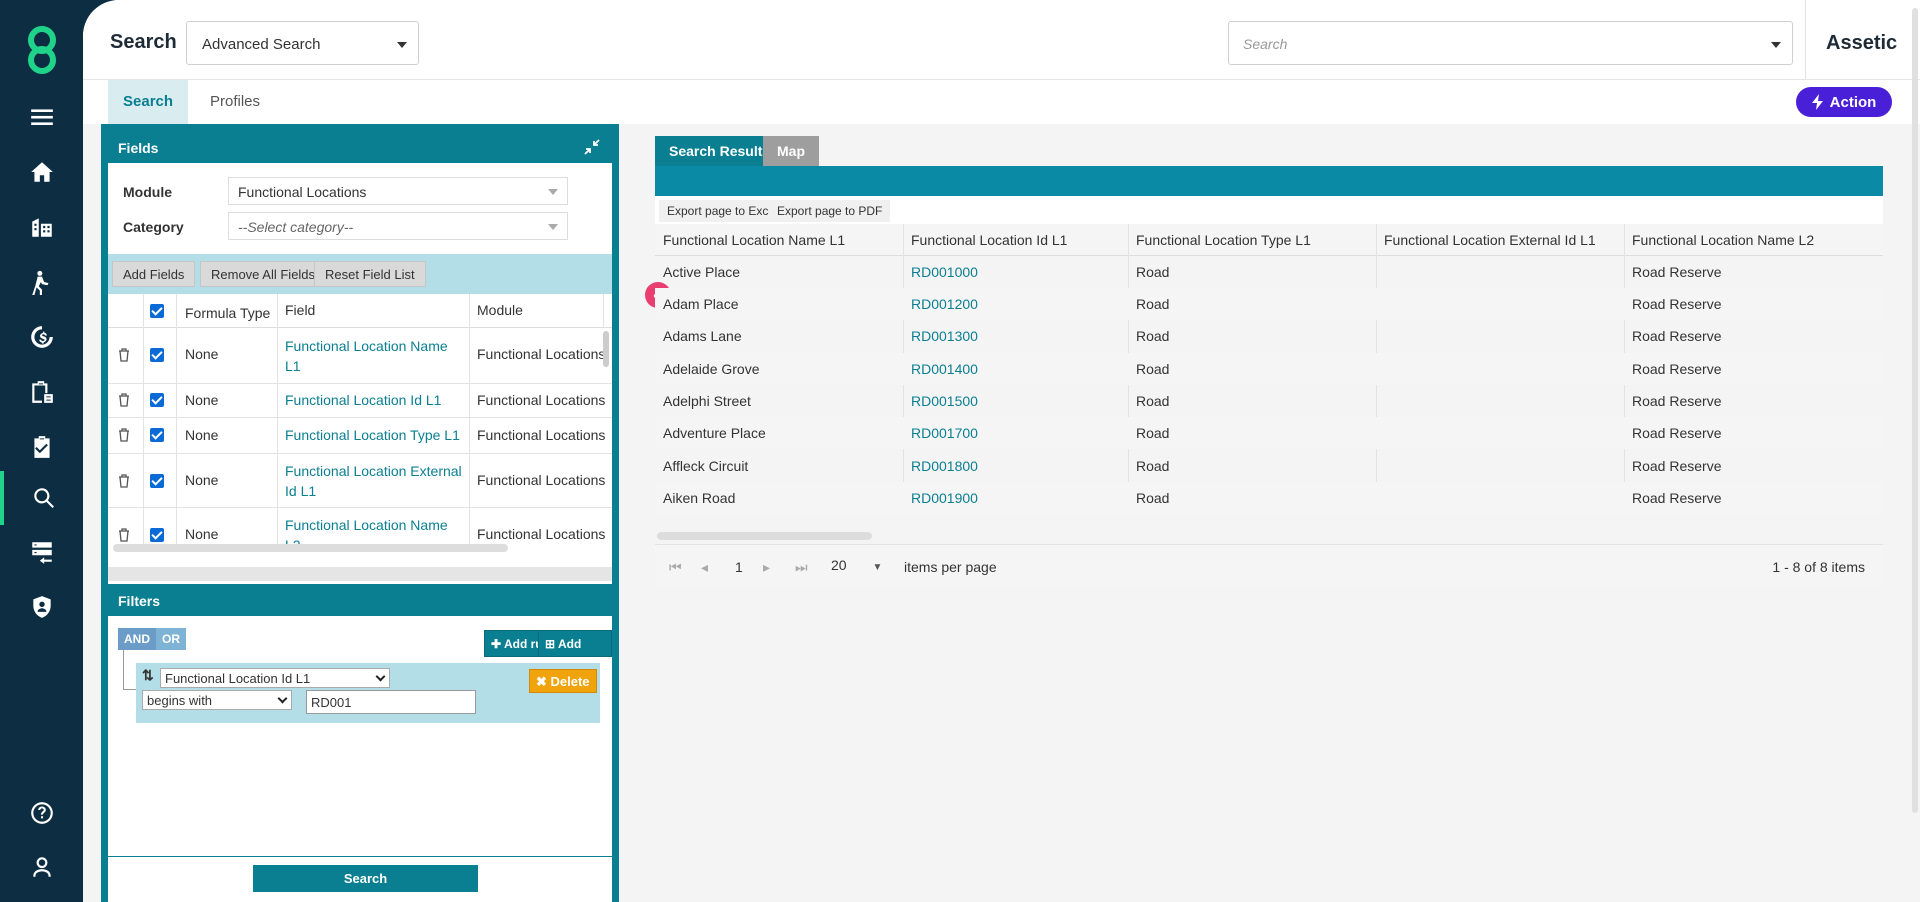 The height and width of the screenshot is (902, 1920). Describe the element at coordinates (1269, 210) in the screenshot. I see `export-bar: Export page to Excel Export page to PDF` at that location.